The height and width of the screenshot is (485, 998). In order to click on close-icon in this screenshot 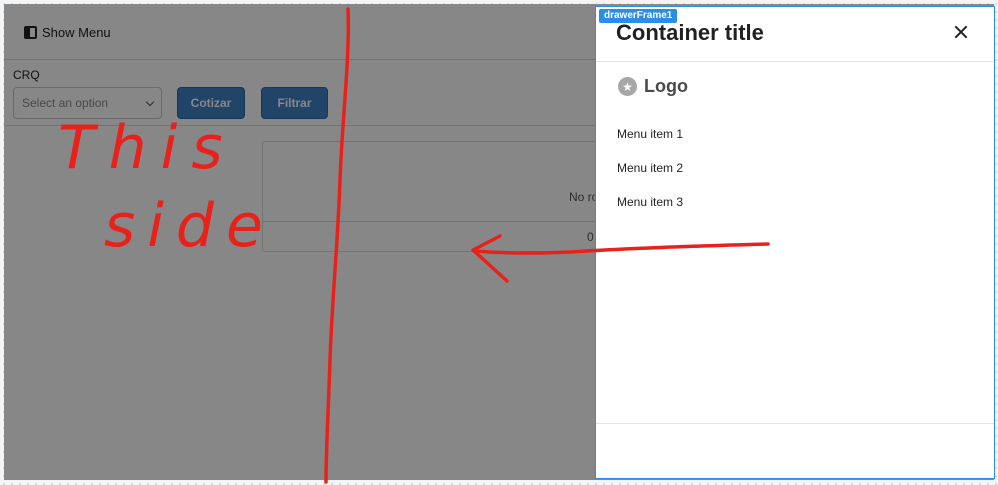, I will do `click(961, 32)`.